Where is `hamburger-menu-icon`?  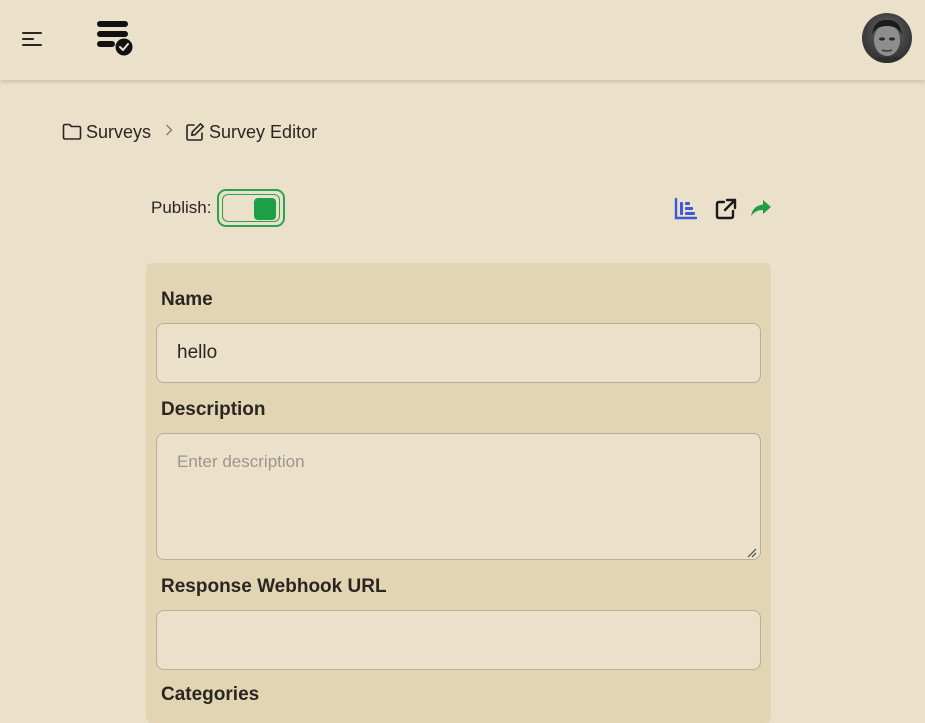 hamburger-menu-icon is located at coordinates (33, 39).